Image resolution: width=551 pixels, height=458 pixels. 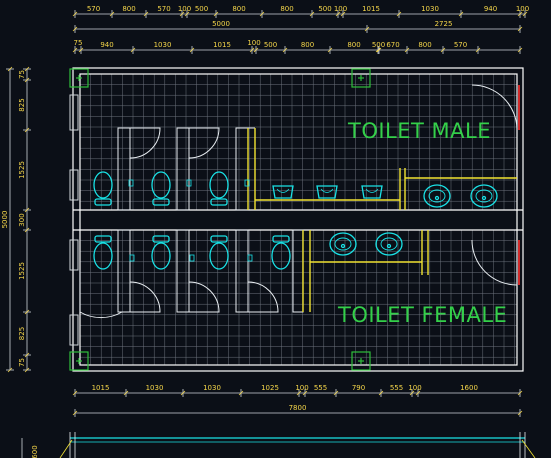 What do you see at coordinates (365, 271) in the screenshot?
I see `female-partition-yellow` at bounding box center [365, 271].